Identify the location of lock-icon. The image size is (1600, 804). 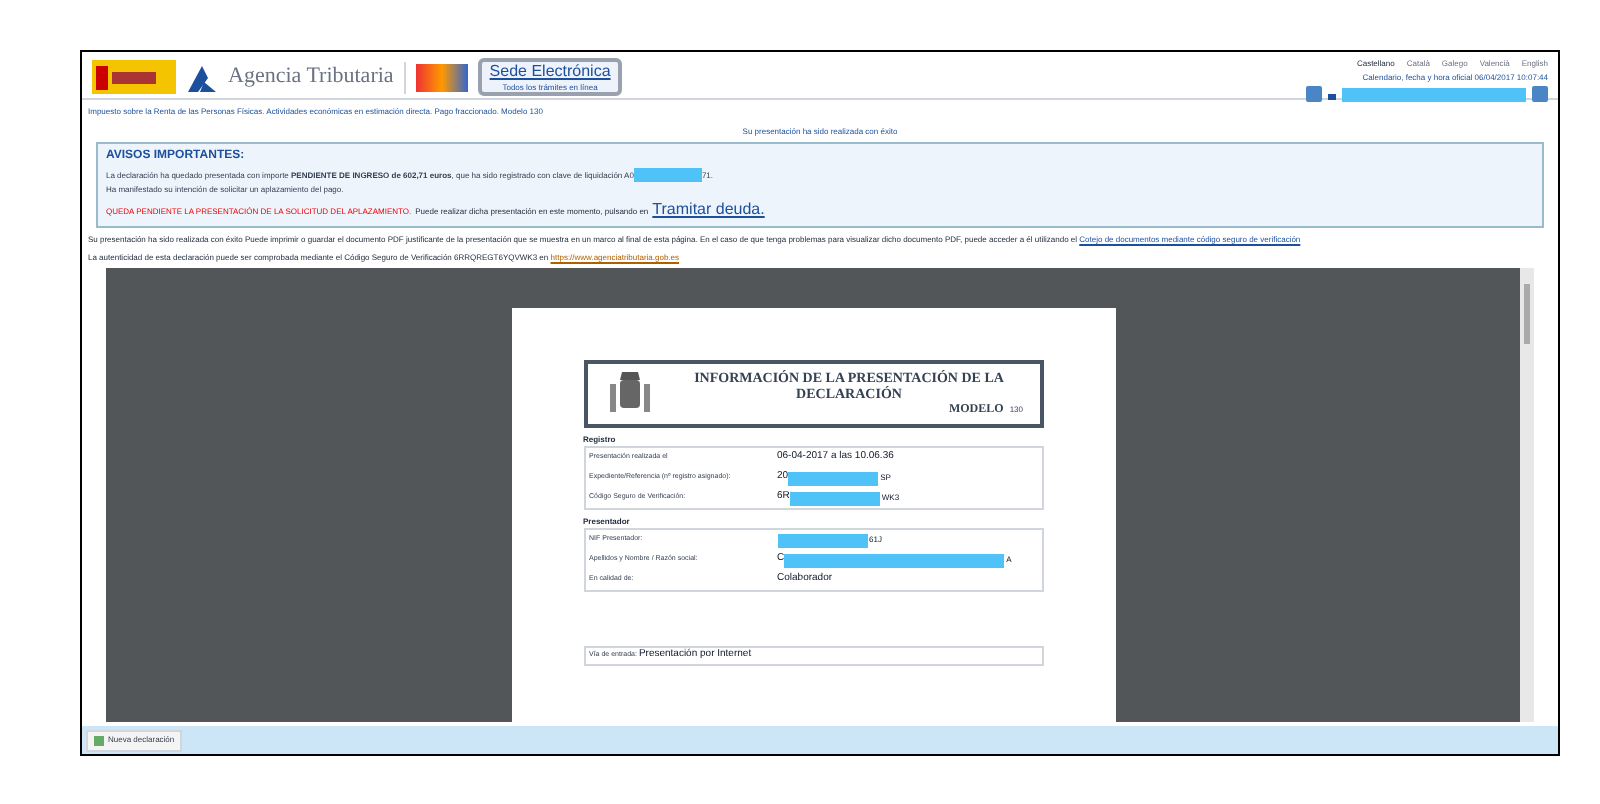
(1332, 94).